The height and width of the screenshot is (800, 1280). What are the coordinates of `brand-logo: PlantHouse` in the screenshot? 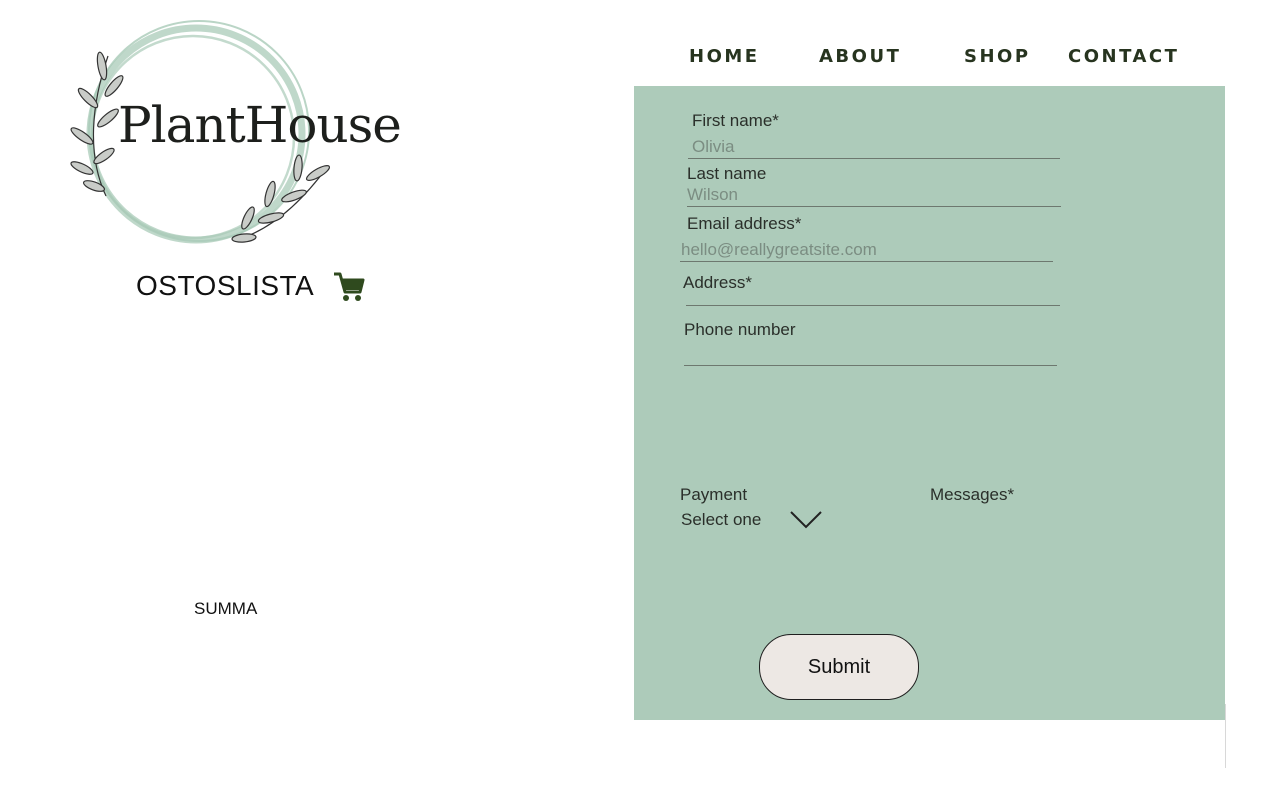 It's located at (234, 135).